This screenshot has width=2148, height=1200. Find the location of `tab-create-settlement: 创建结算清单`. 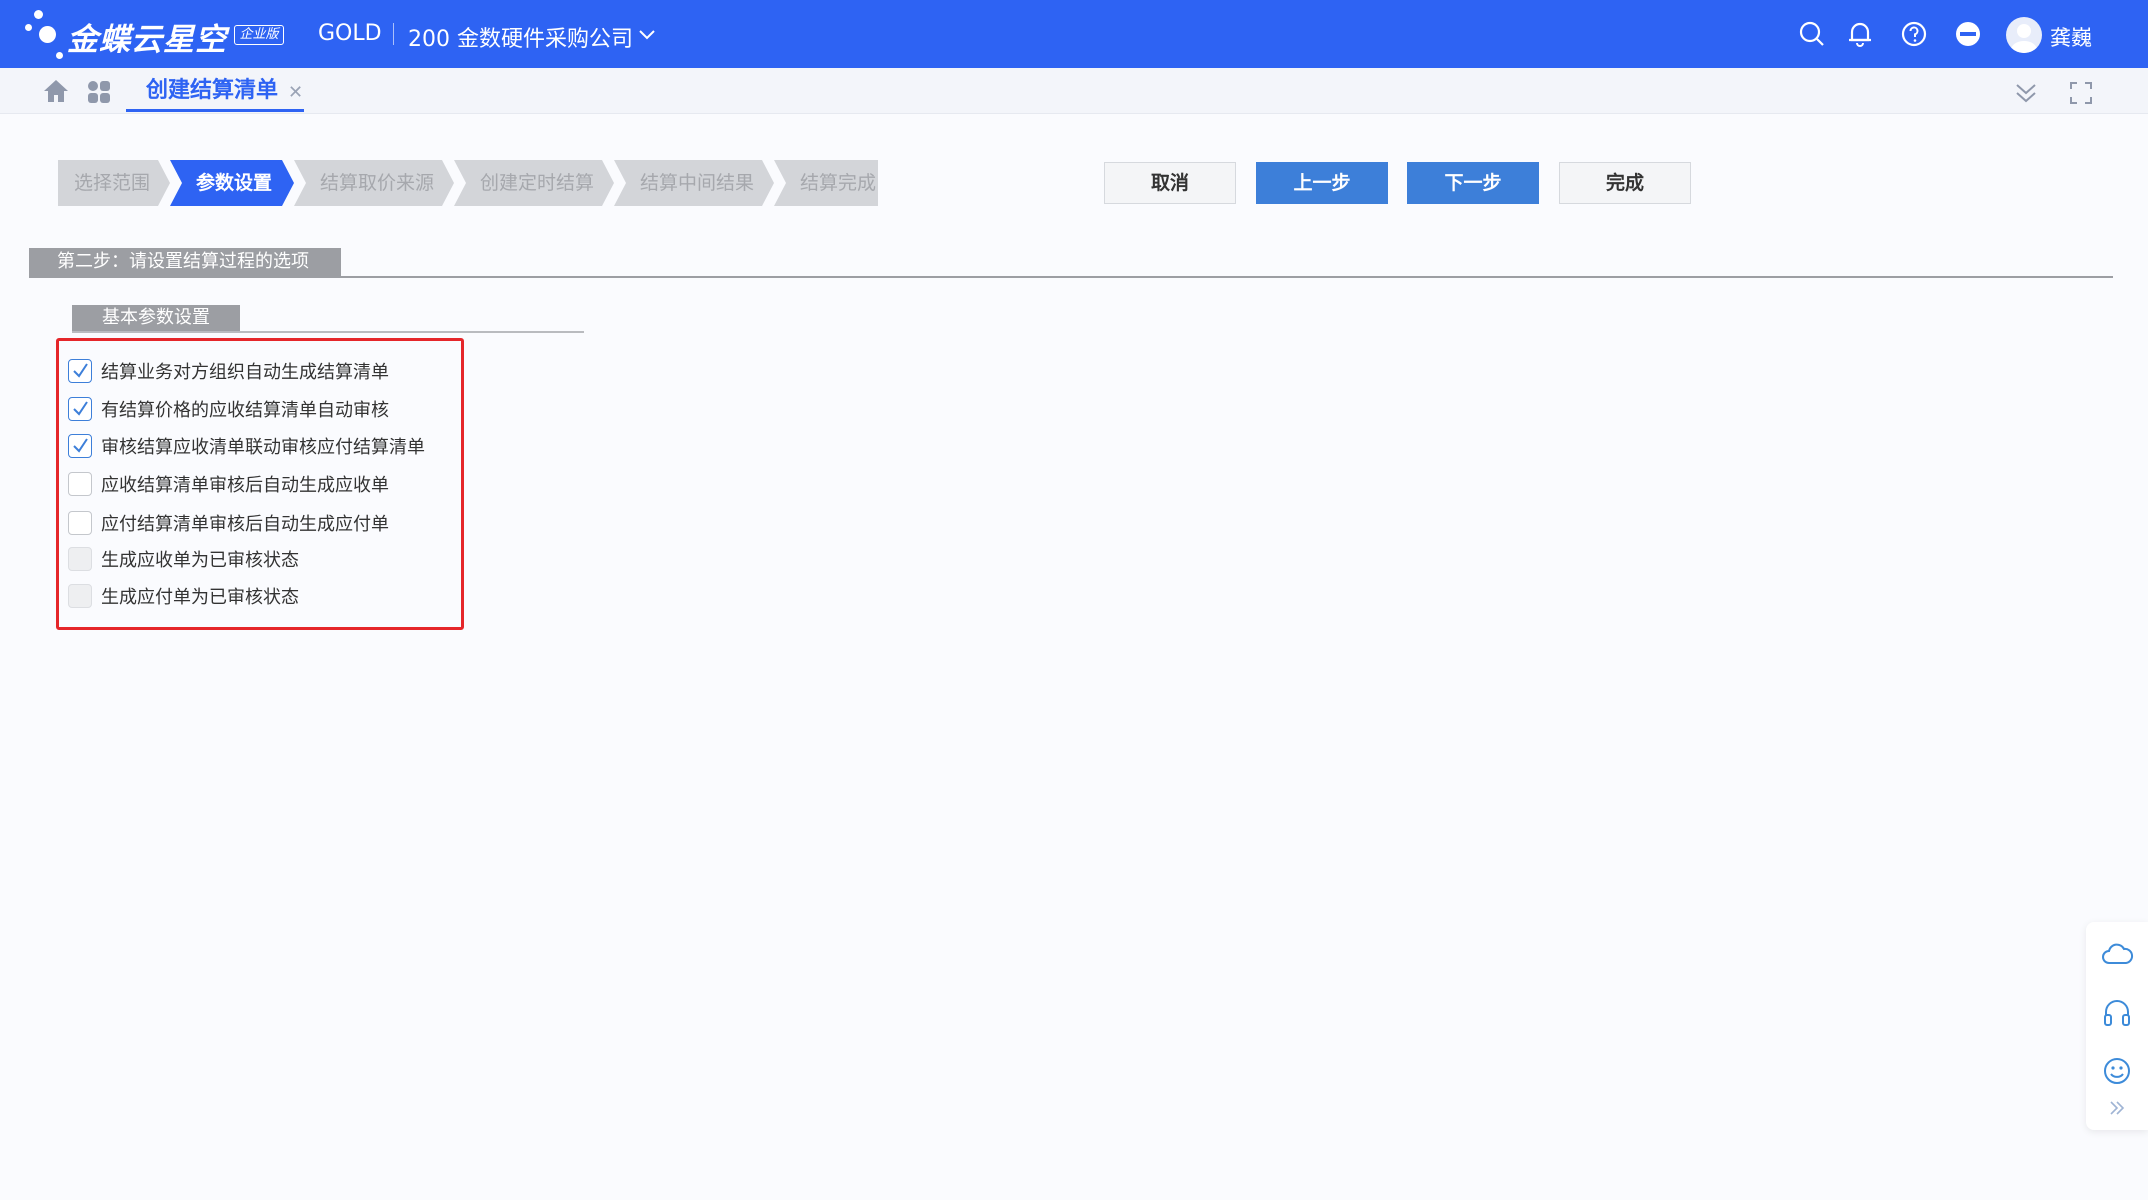

tab-create-settlement: 创建结算清单 is located at coordinates (215, 93).